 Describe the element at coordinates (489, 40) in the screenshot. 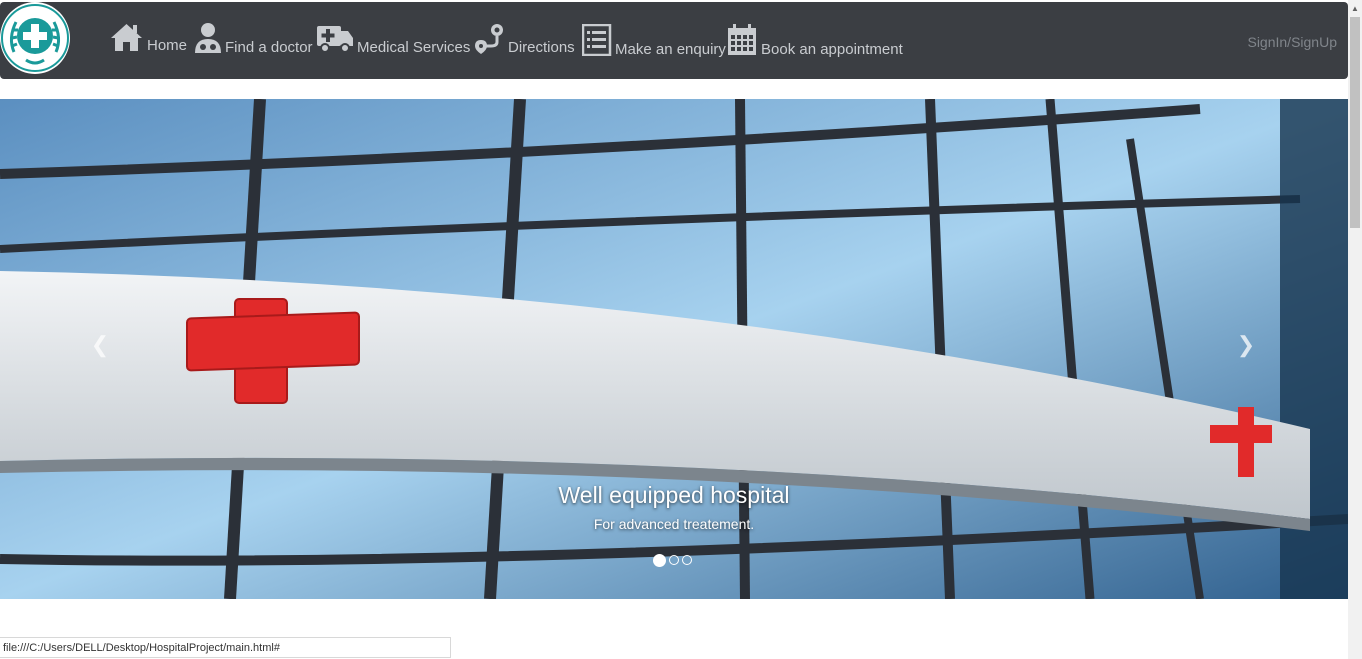

I see `directions-icon` at that location.